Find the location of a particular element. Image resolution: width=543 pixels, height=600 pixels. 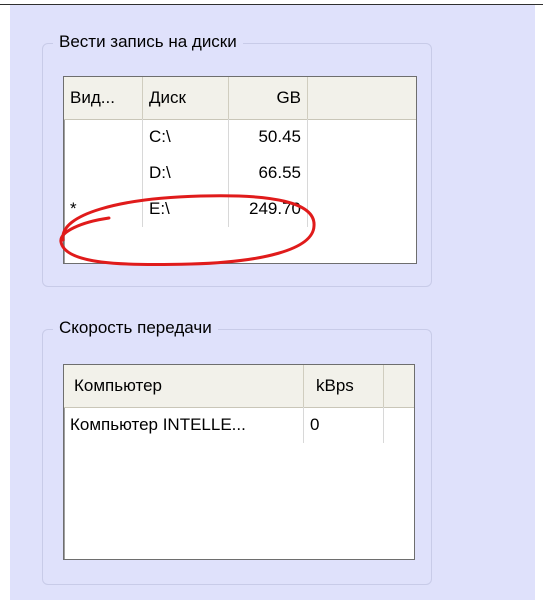

column-header-computer: Компьютер is located at coordinates (184, 386).